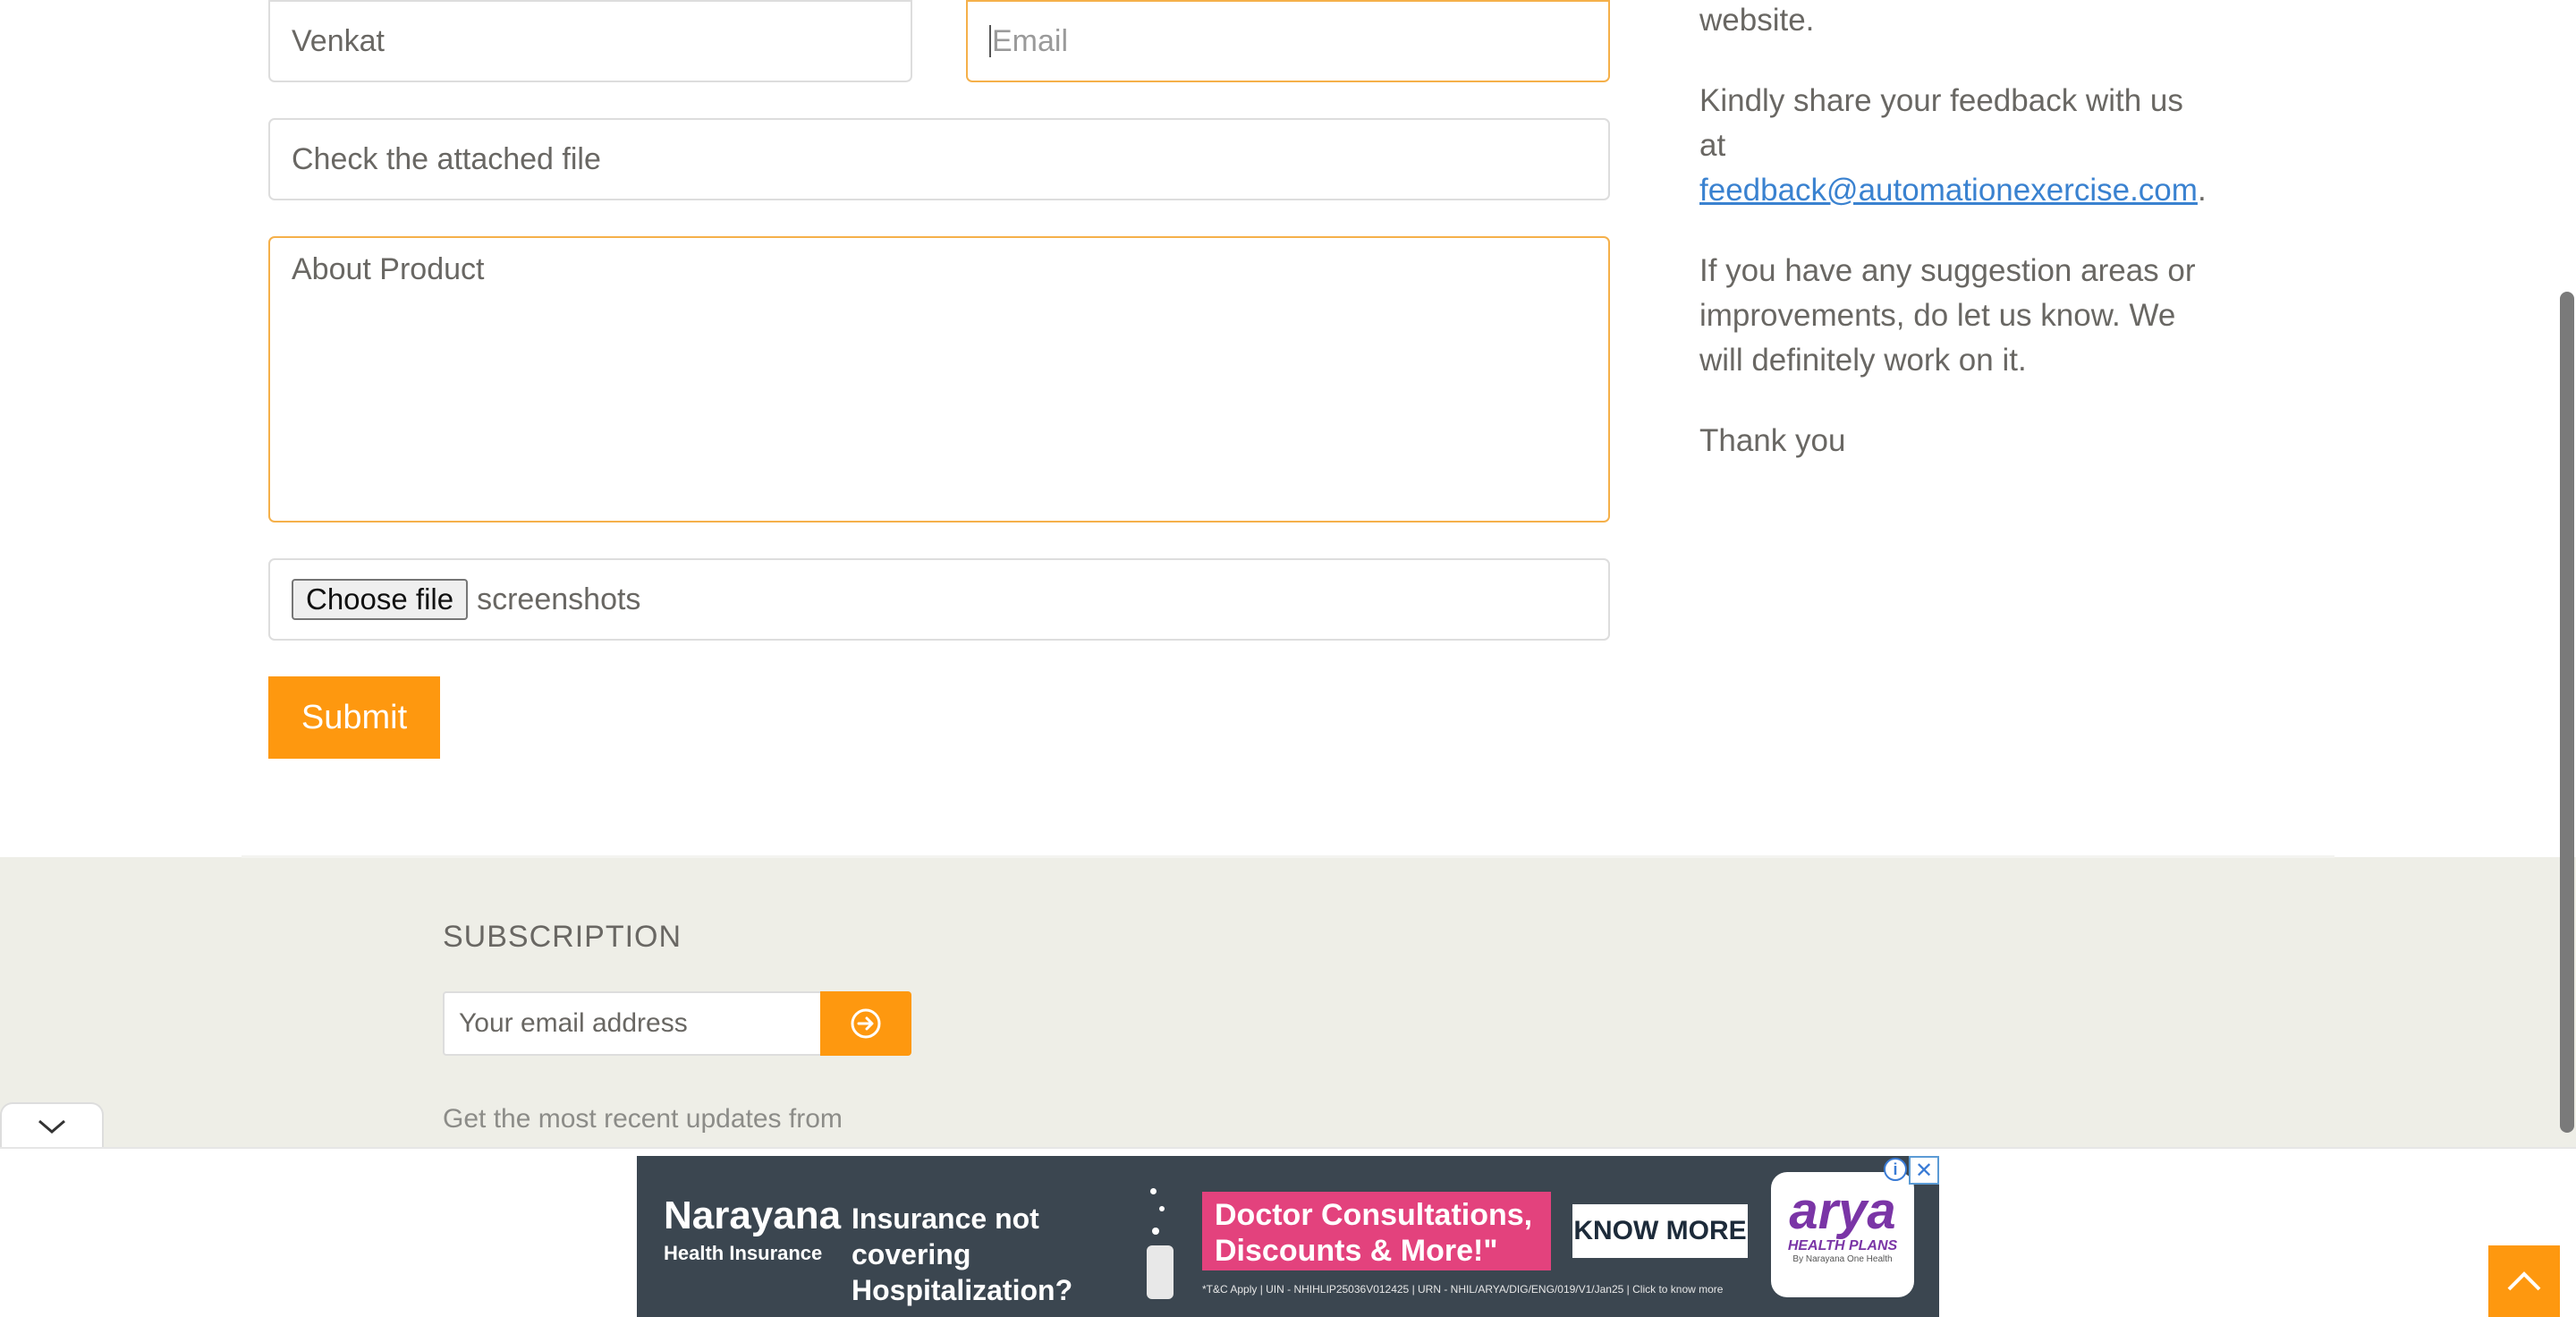  What do you see at coordinates (939, 380) in the screenshot?
I see `message-textarea: About Product` at bounding box center [939, 380].